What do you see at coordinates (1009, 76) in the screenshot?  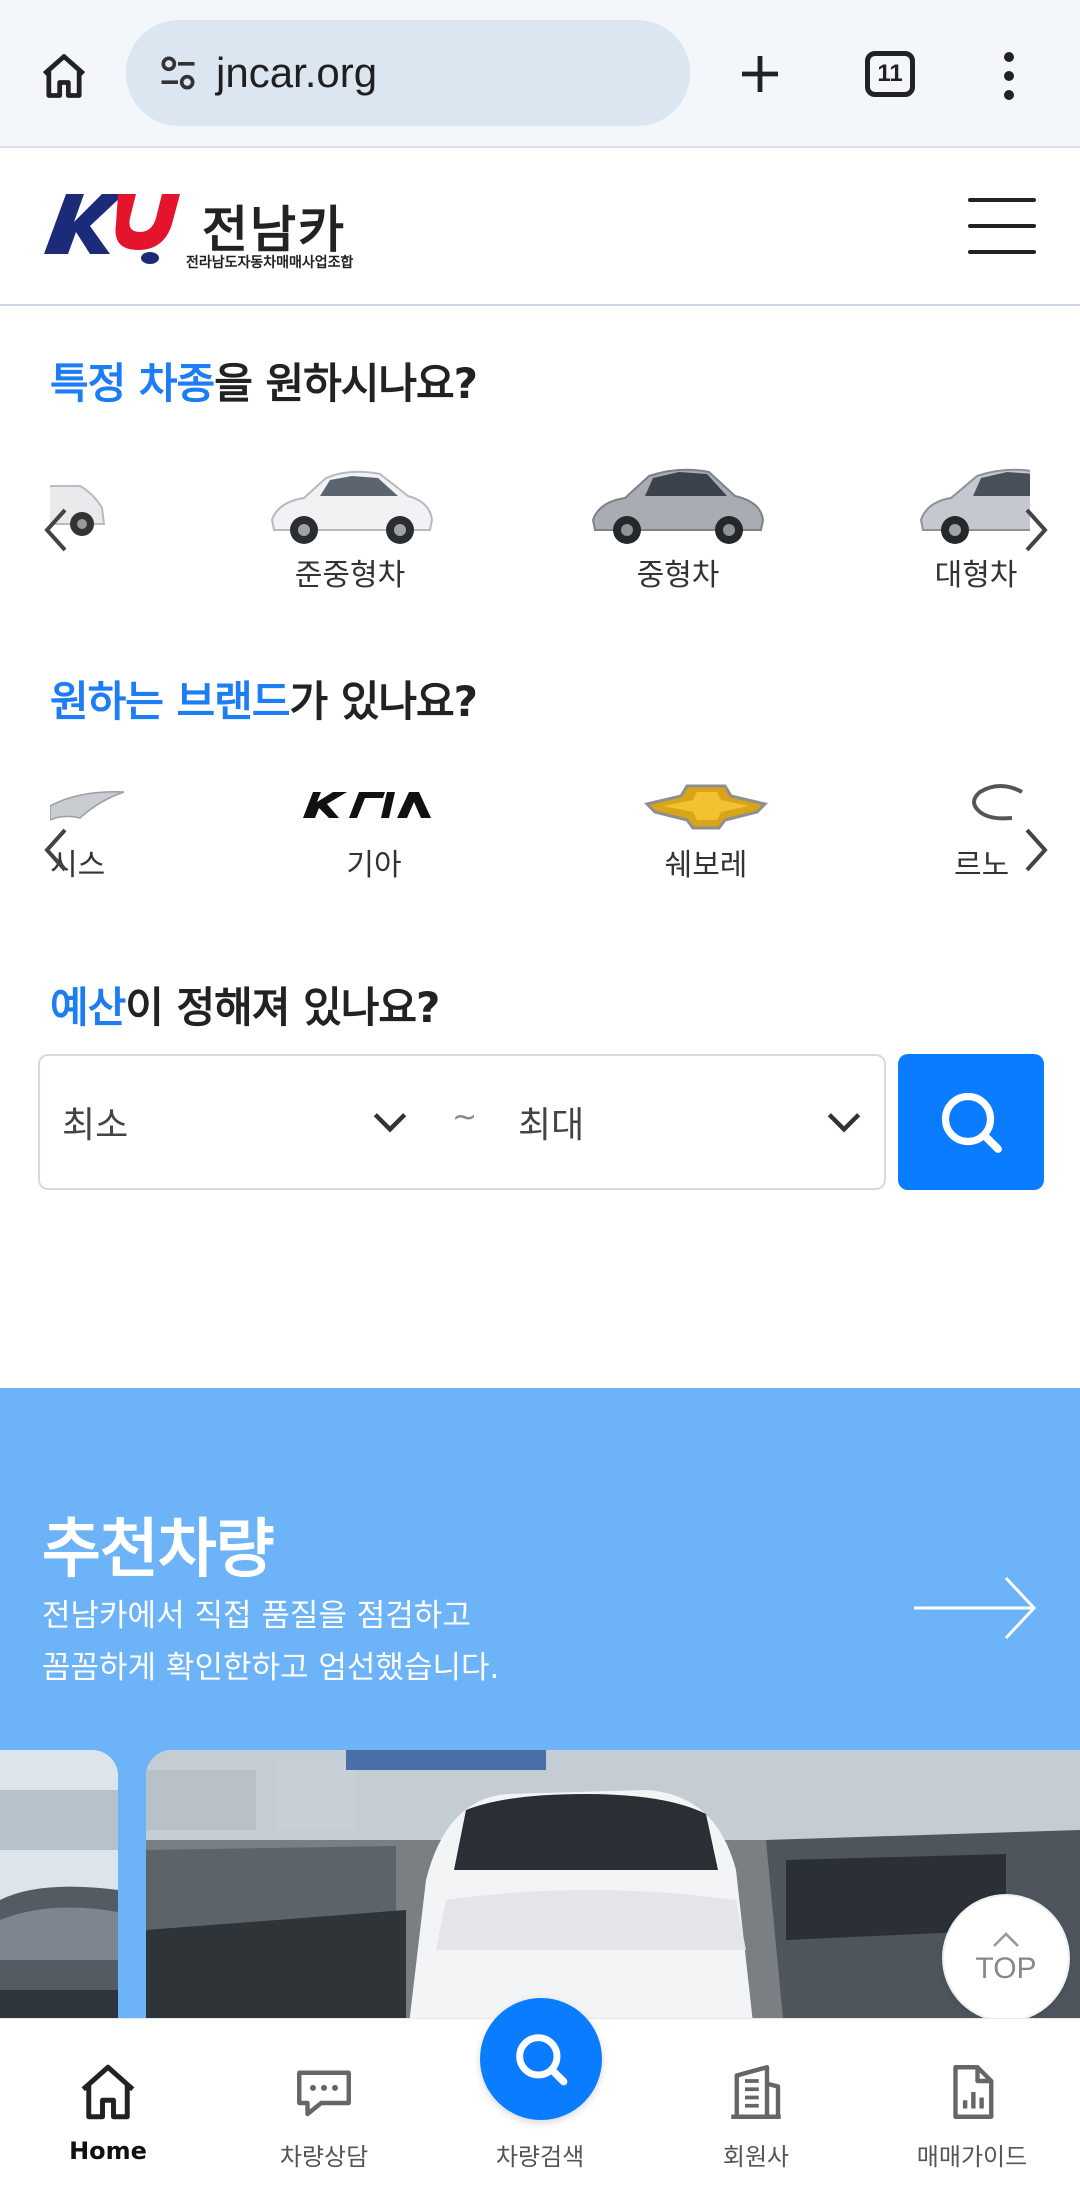 I see `more-menu-icon` at bounding box center [1009, 76].